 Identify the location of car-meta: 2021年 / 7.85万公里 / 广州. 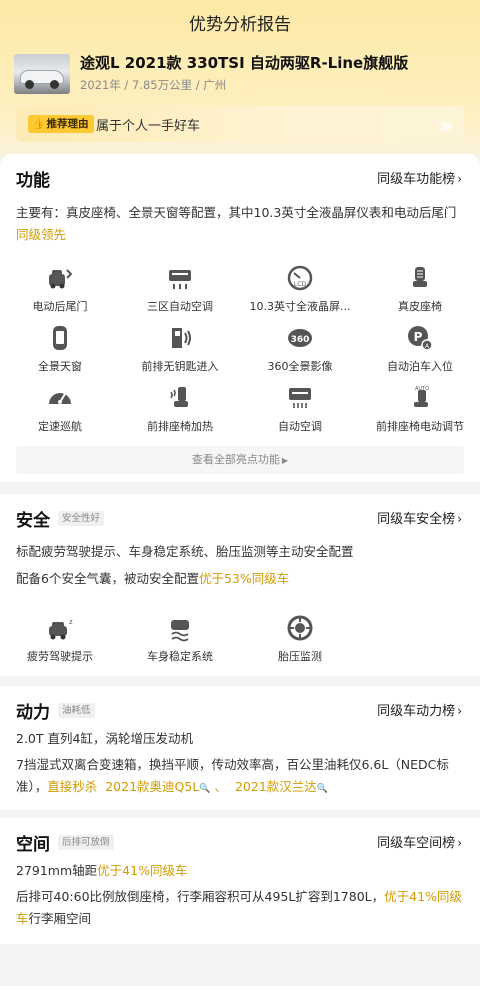
(153, 85).